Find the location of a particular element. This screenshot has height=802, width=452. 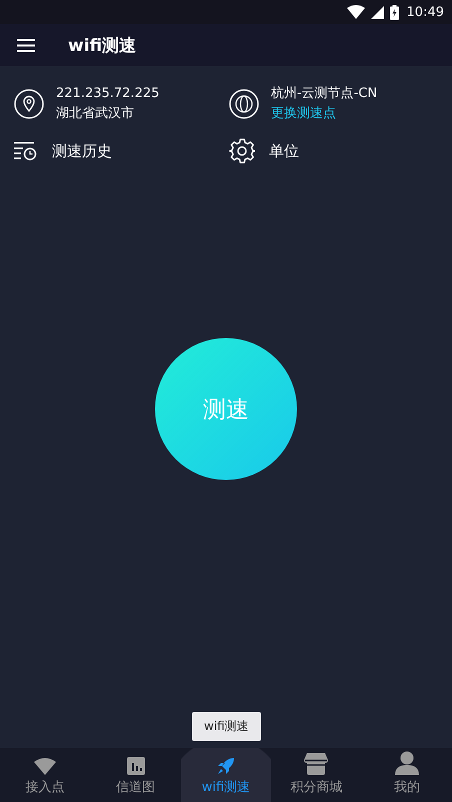

location-text: 湖北省武汉市 is located at coordinates (95, 114).